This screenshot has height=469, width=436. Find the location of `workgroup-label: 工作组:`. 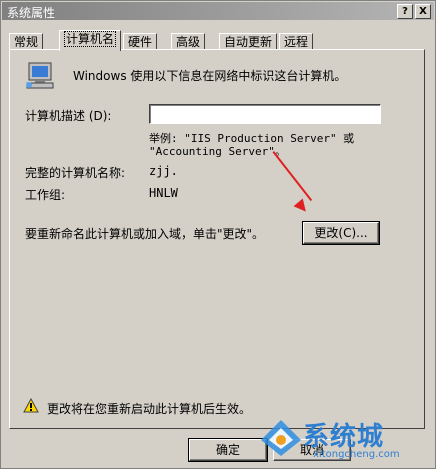

workgroup-label: 工作组: is located at coordinates (45, 195).